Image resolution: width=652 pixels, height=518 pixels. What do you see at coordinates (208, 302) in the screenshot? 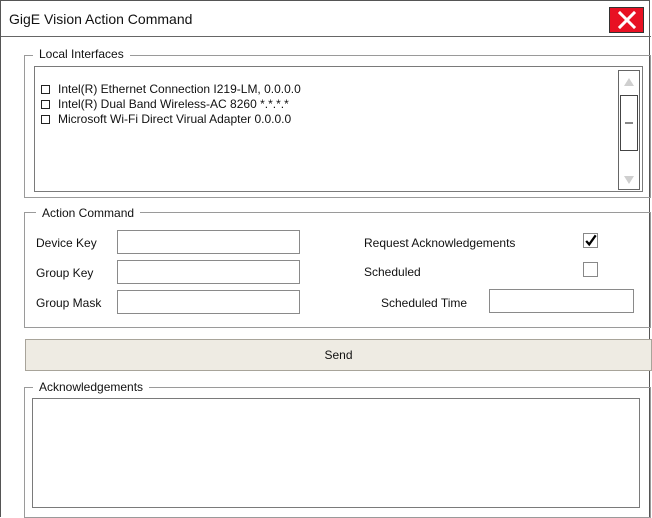
I see `group-mask-input` at bounding box center [208, 302].